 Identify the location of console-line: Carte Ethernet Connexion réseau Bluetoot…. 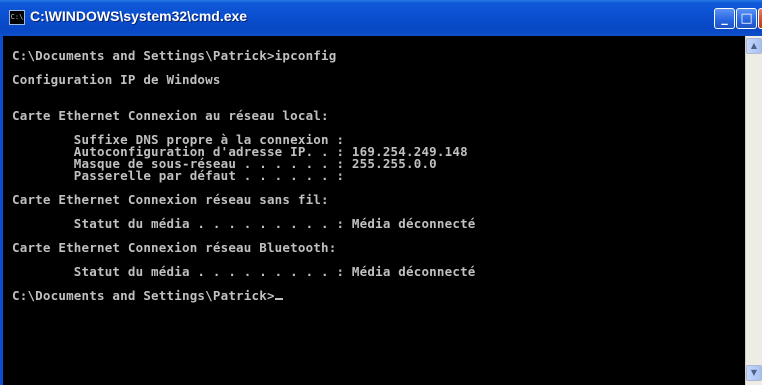
(174, 247).